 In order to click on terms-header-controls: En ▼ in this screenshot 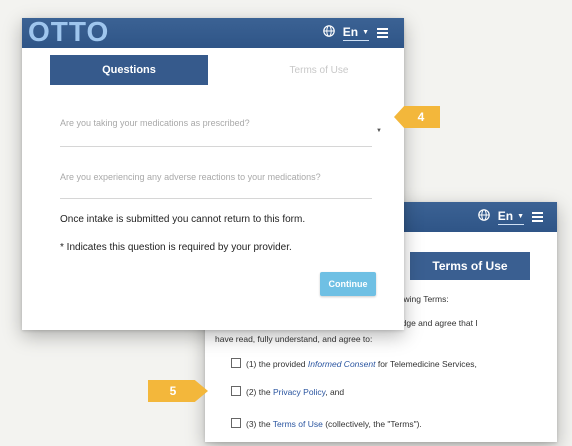, I will do `click(510, 217)`.